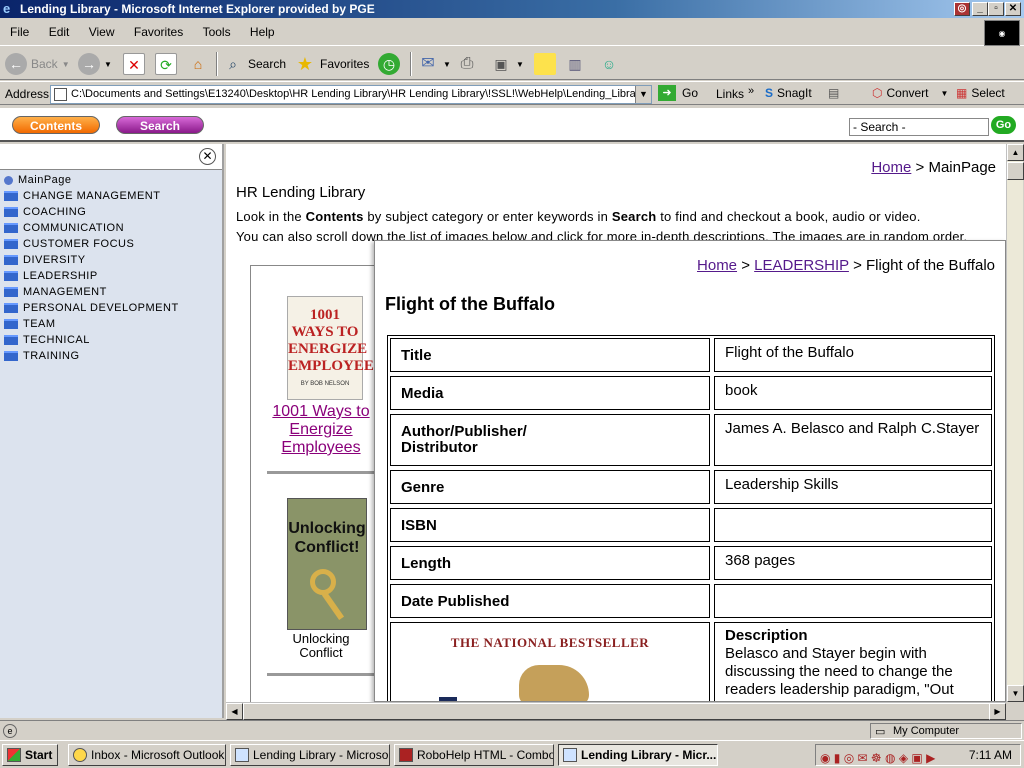  I want to click on book-link-1001-ways: 1001 Ways to Energize Employees, so click(321, 430).